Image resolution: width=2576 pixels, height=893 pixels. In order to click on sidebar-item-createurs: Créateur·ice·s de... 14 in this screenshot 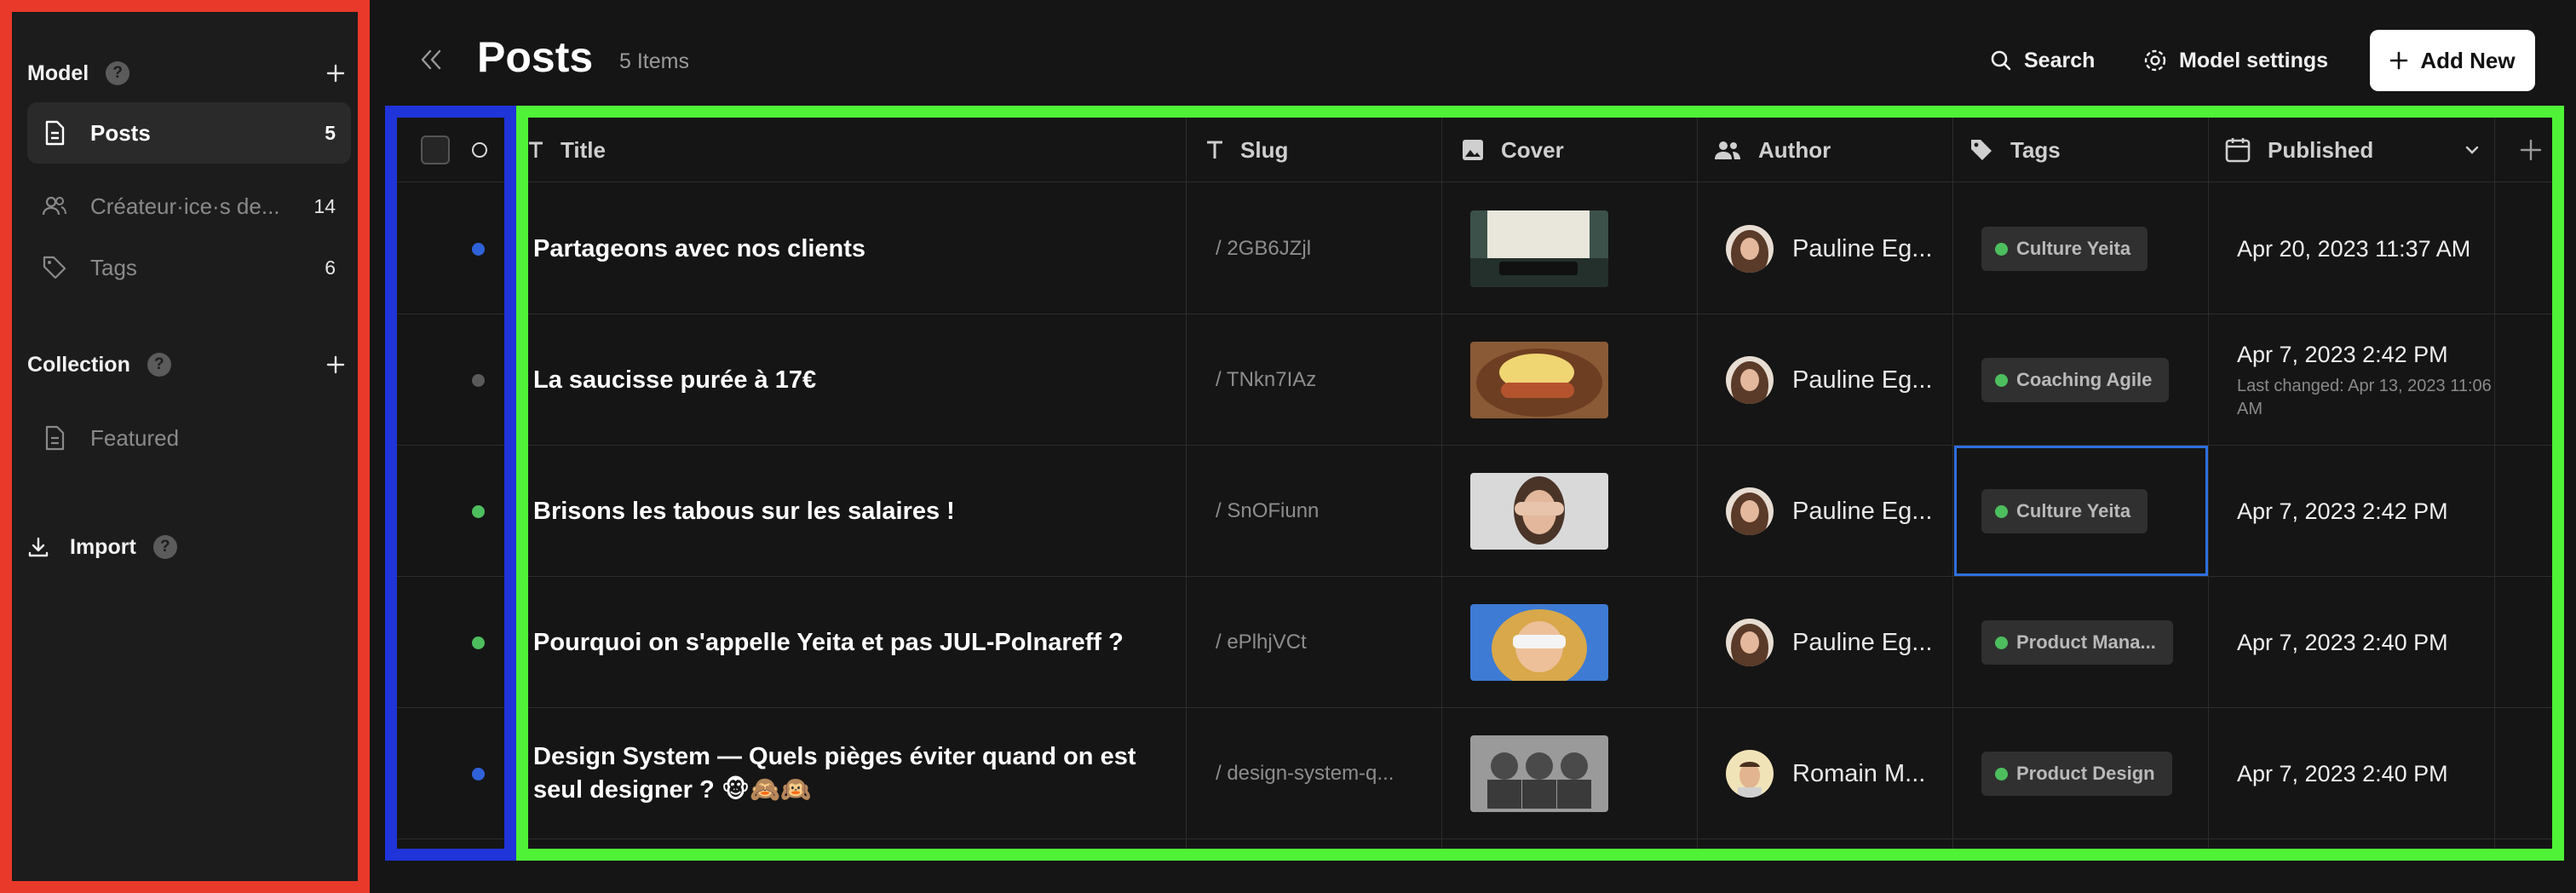, I will do `click(189, 206)`.